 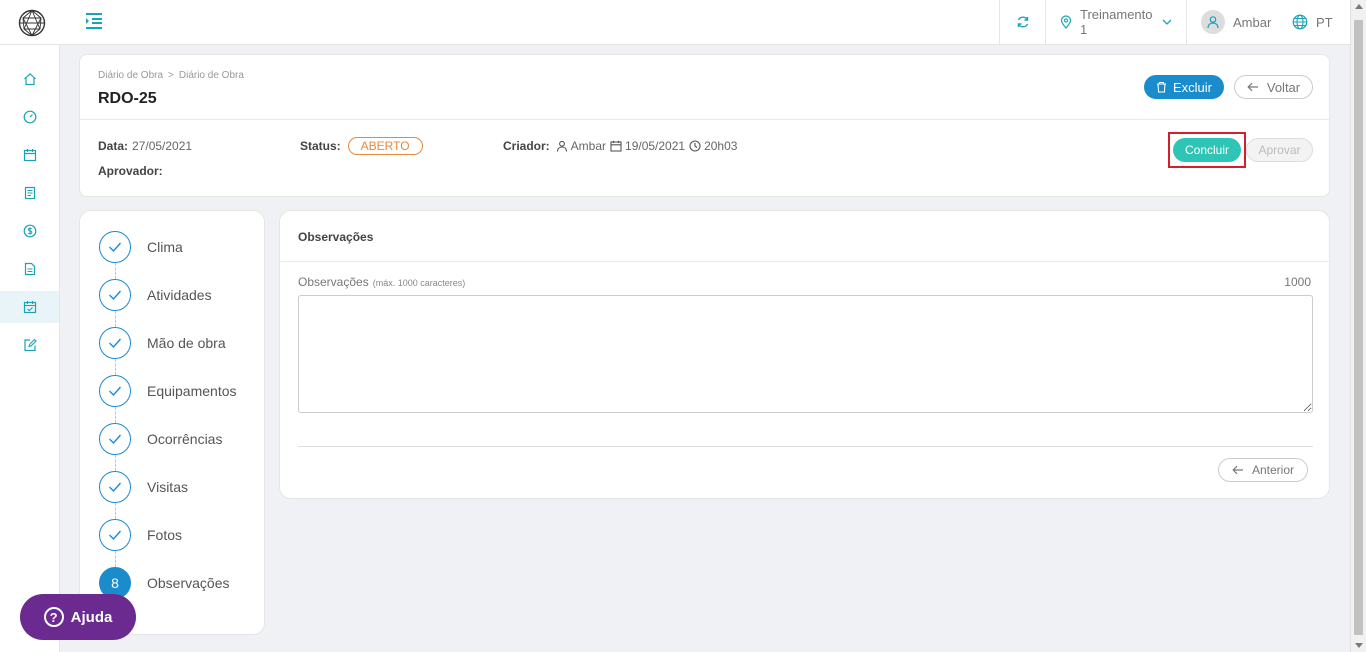 I want to click on character-counter: 1000, so click(x=1297, y=282).